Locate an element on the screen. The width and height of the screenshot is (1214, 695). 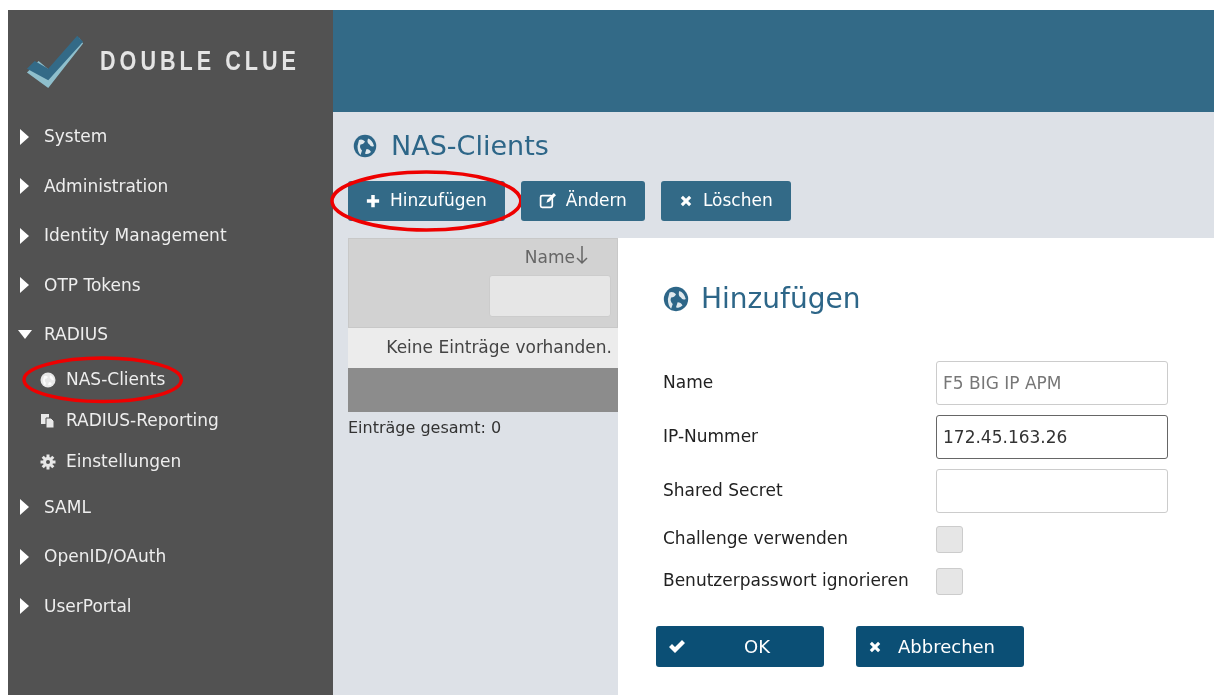
column-header: Name is located at coordinates (549, 258).